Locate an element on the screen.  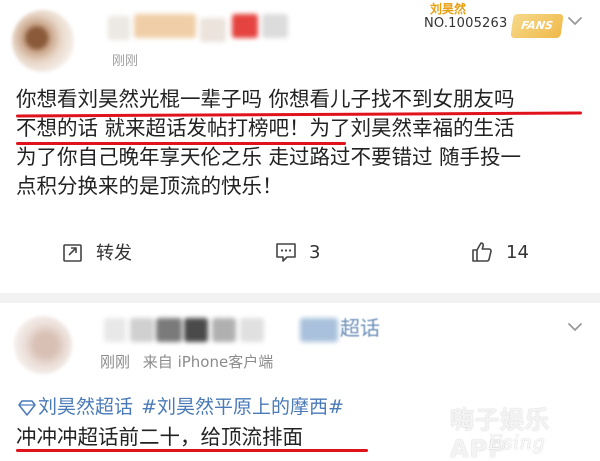
content-line: 不想的话 就来超话发帖打榜吧！为了刘昊然幸福的生活 is located at coordinates (265, 128).